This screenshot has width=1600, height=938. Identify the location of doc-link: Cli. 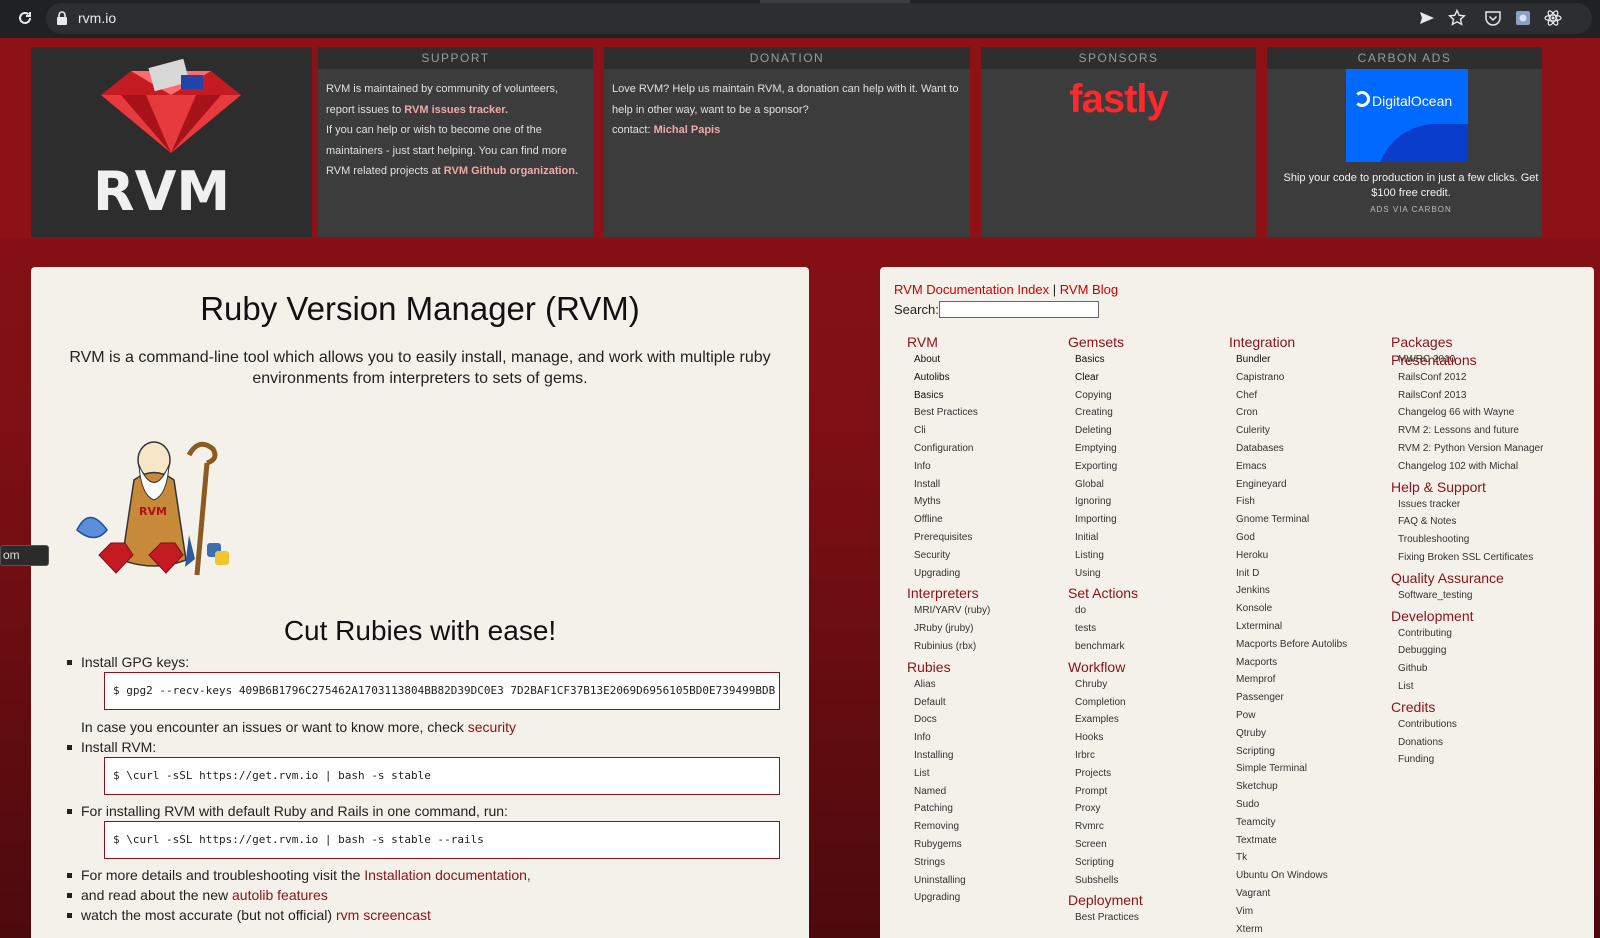
(979, 431).